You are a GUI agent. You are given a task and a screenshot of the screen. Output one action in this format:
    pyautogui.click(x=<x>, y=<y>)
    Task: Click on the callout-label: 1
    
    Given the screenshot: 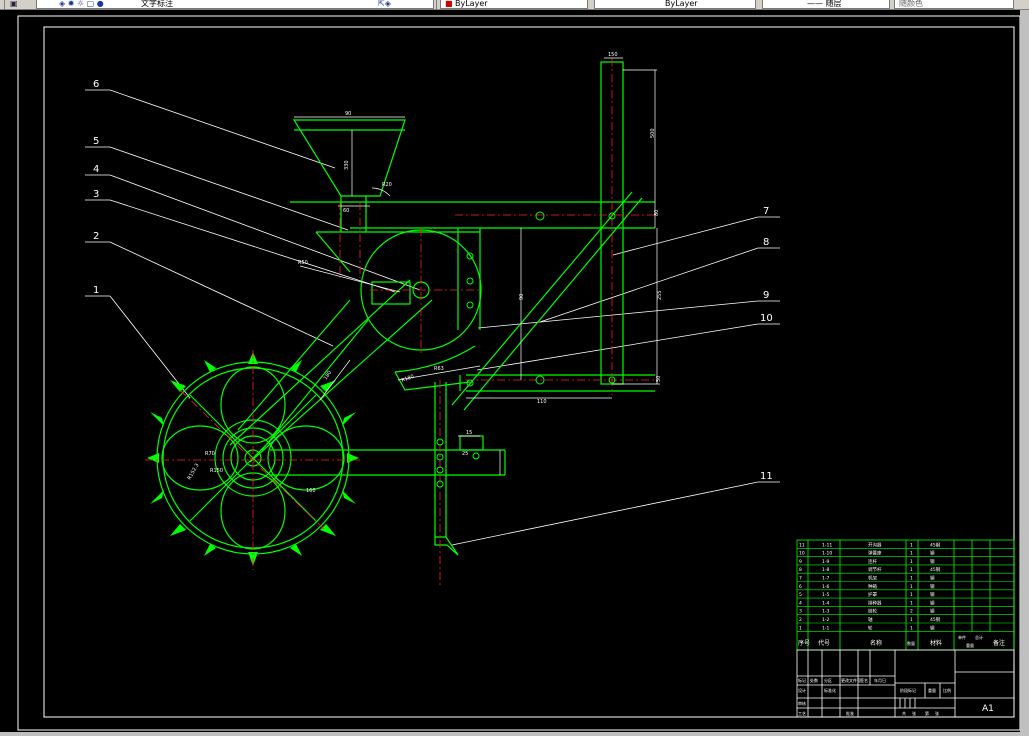 What is the action you would take?
    pyautogui.click(x=96, y=290)
    